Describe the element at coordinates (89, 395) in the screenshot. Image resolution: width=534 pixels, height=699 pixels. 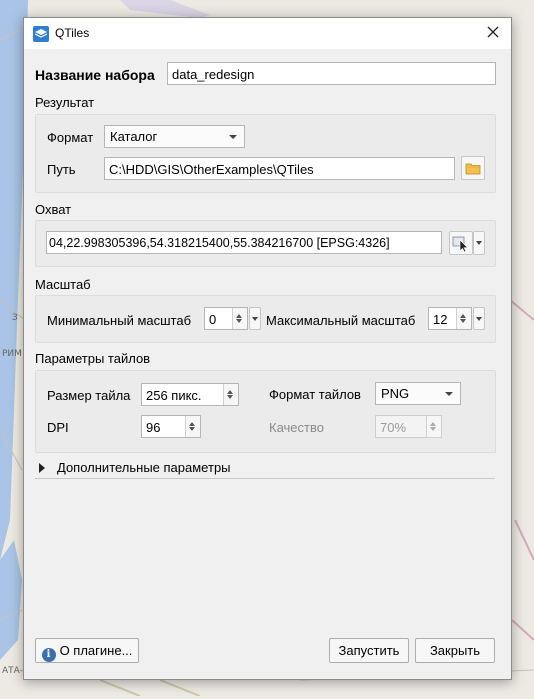
I see `tile-size-label: Размер тайла` at that location.